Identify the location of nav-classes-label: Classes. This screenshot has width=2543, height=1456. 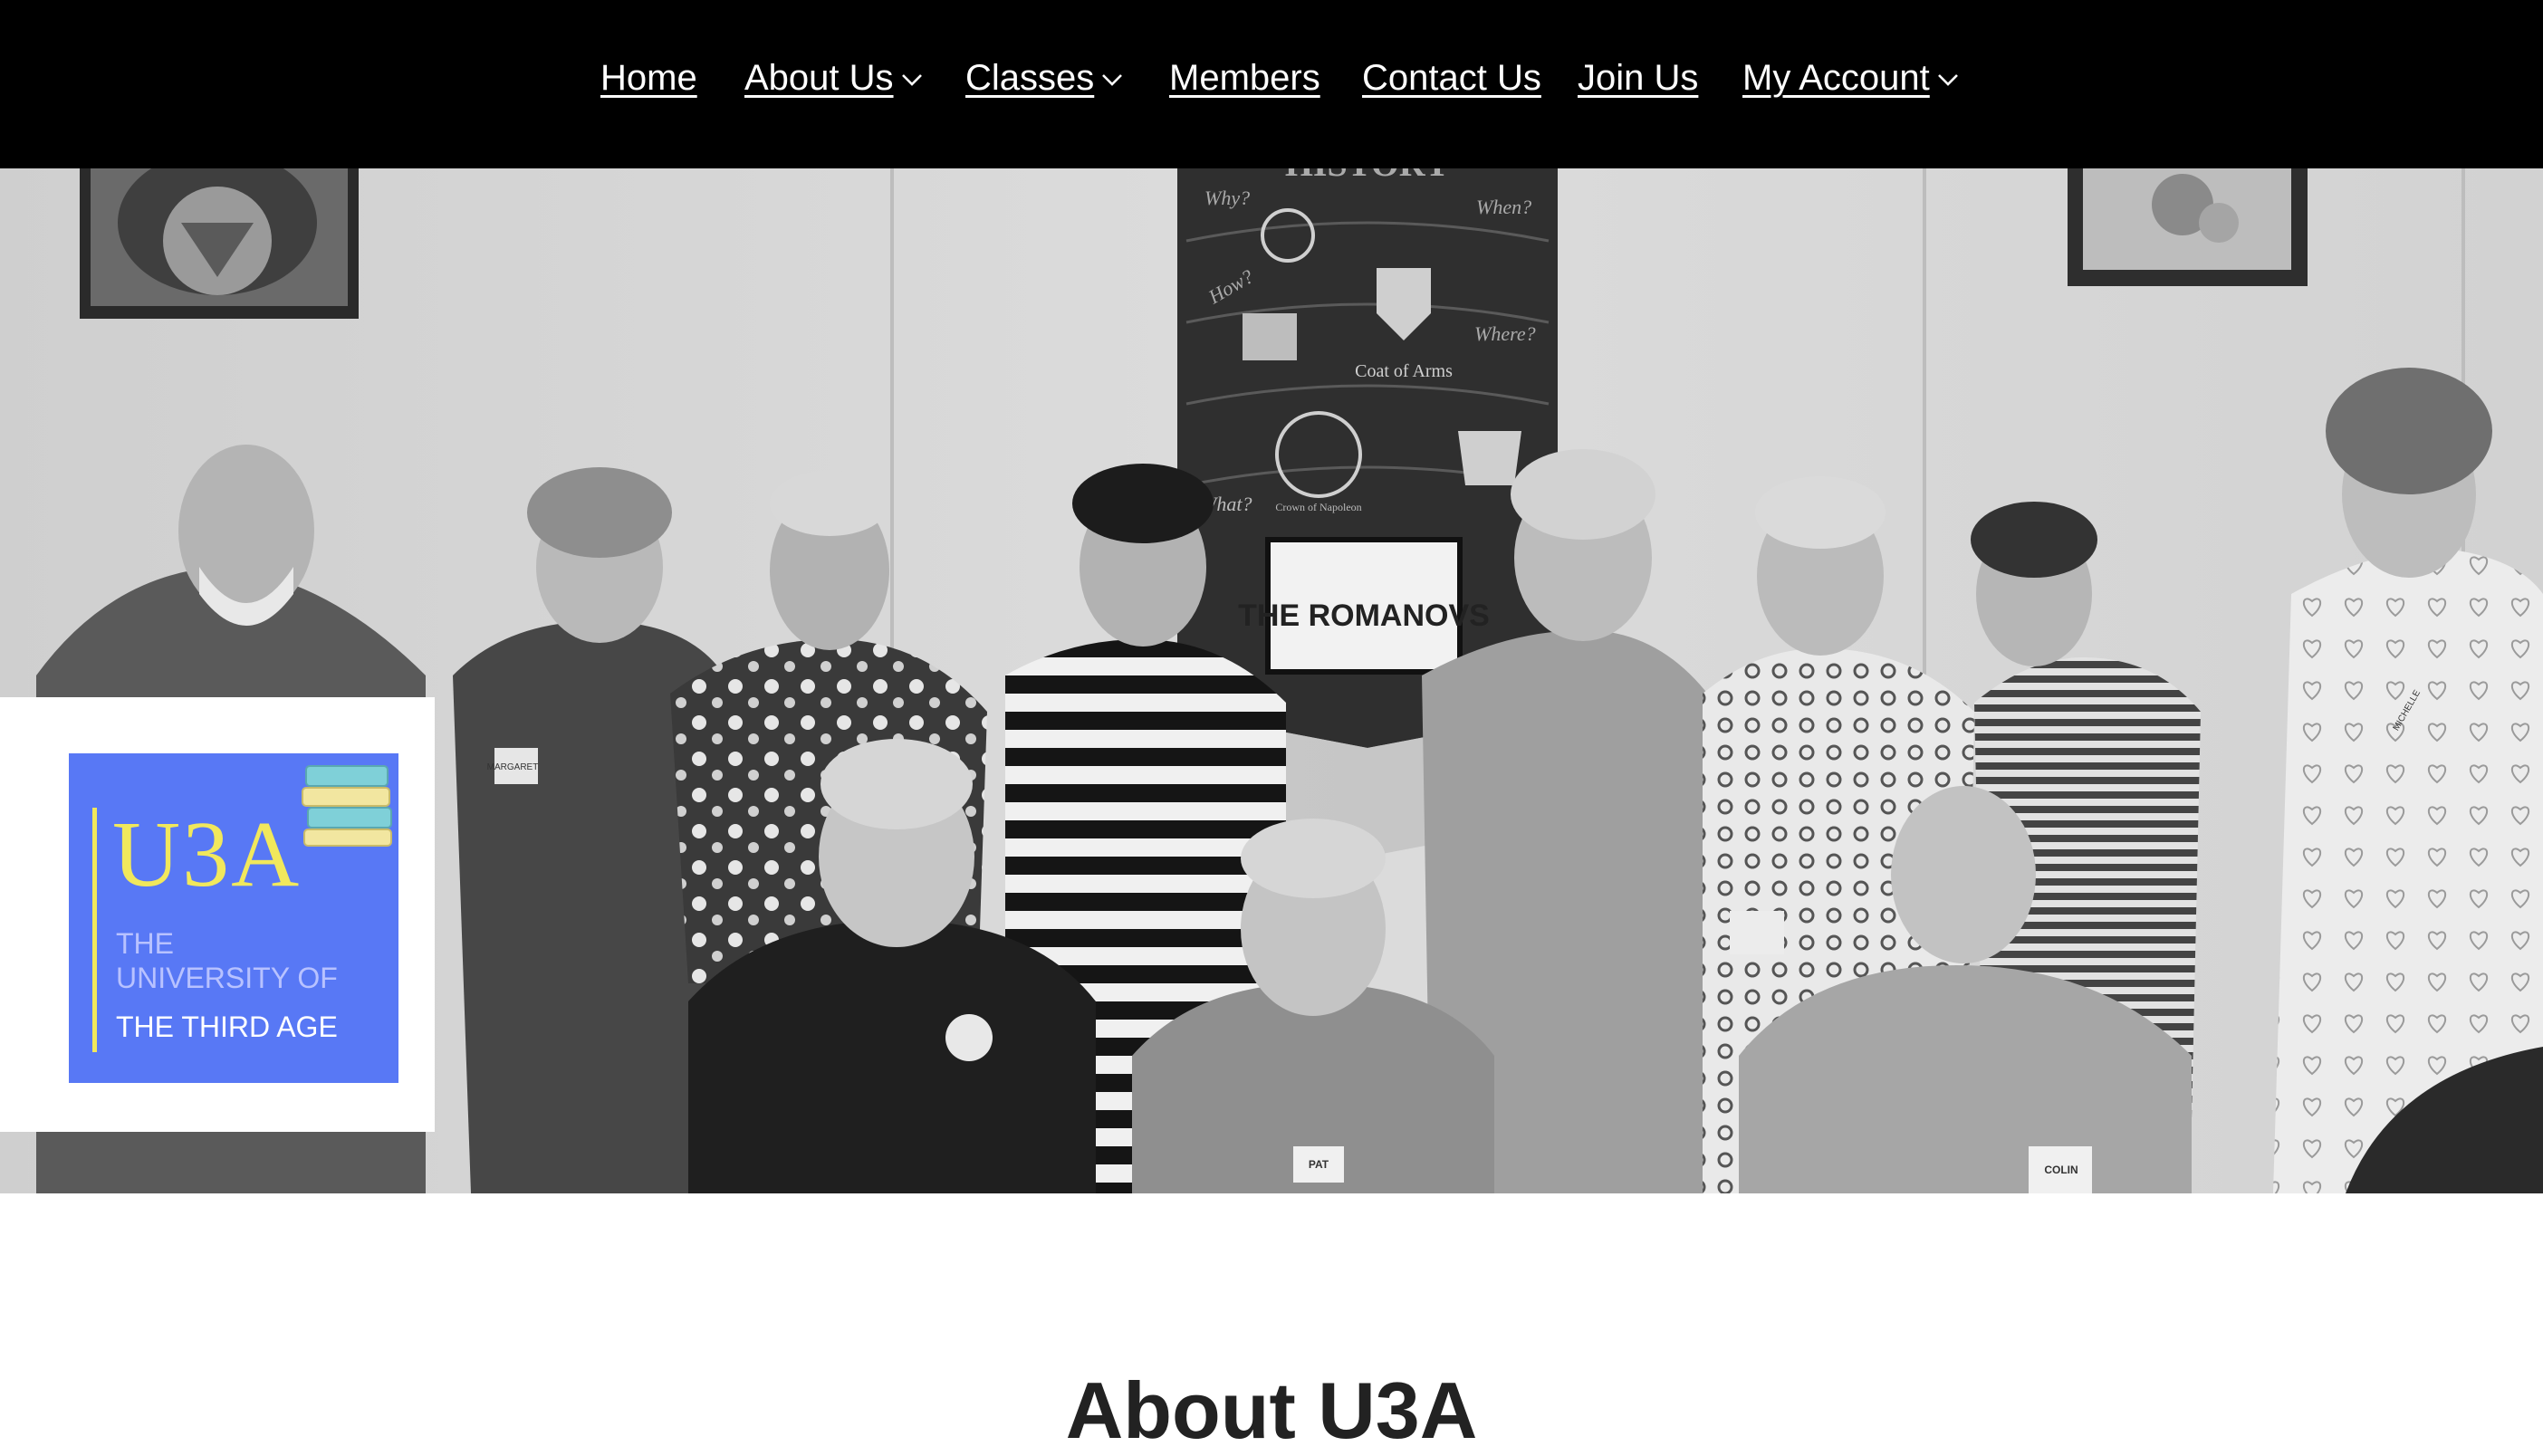
(1030, 78).